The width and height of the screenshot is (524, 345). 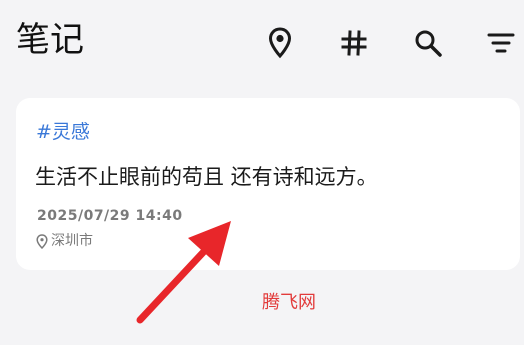 I want to click on hashtag-button, so click(x=354, y=43).